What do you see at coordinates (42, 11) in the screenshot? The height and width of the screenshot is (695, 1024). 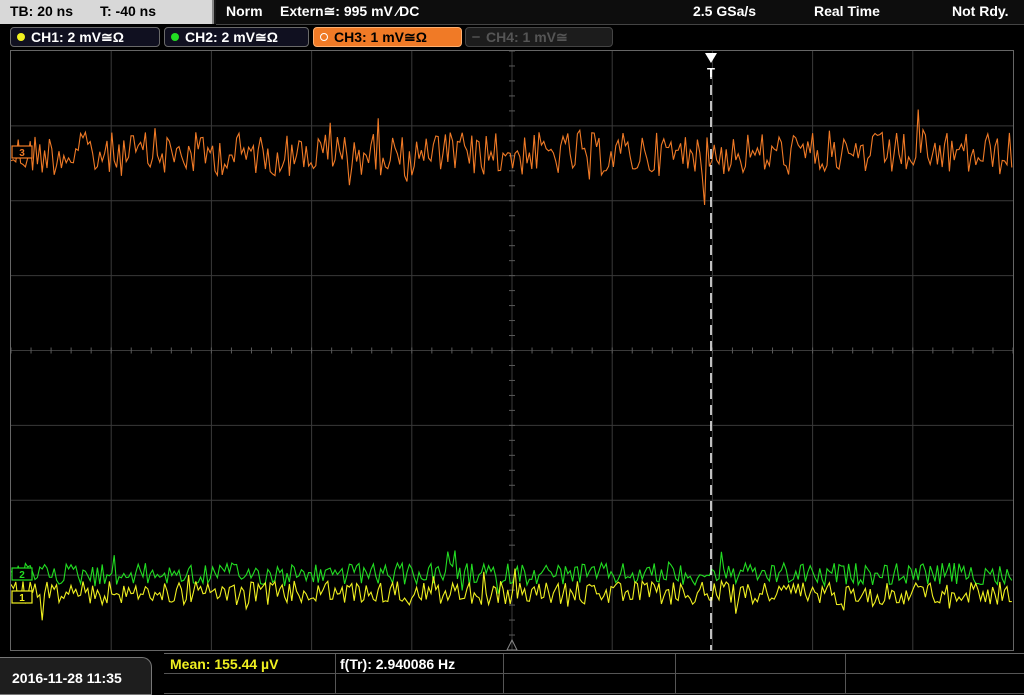 I see `timebase-label: TB: 20 ns` at bounding box center [42, 11].